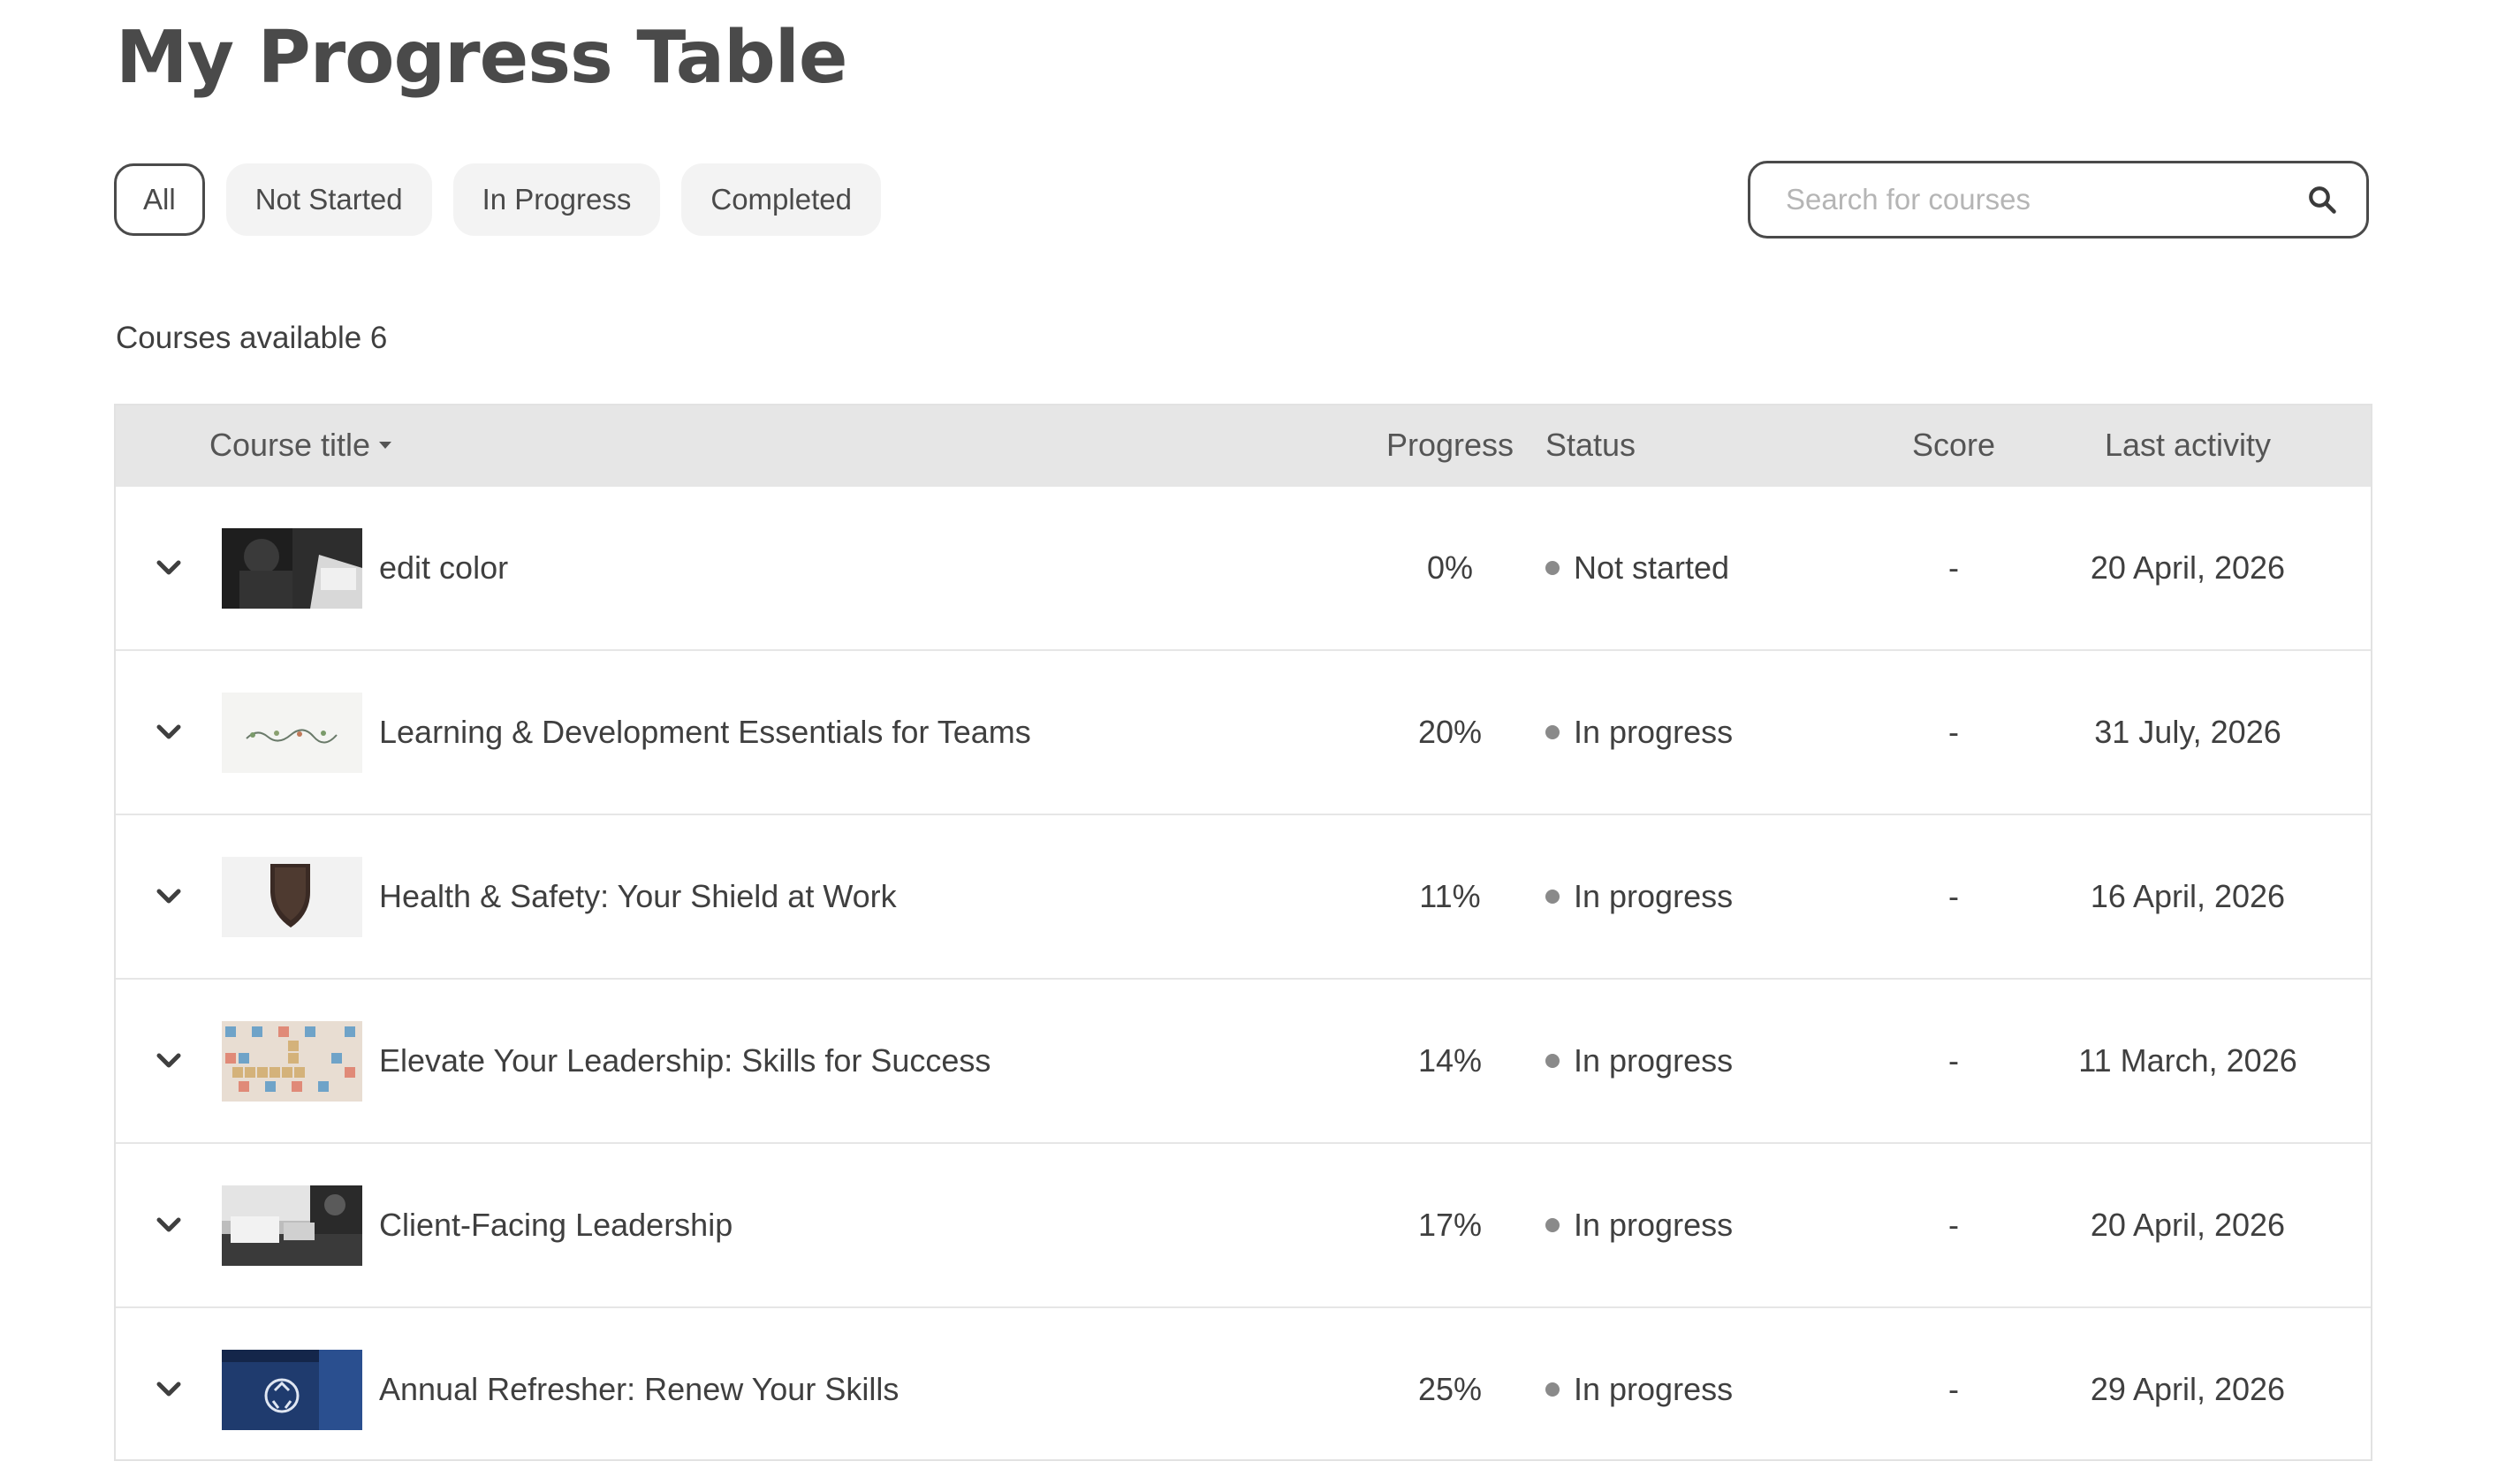 This screenshot has width=2505, height=1484. Describe the element at coordinates (1652, 567) in the screenshot. I see `course-status-label: Not started` at that location.